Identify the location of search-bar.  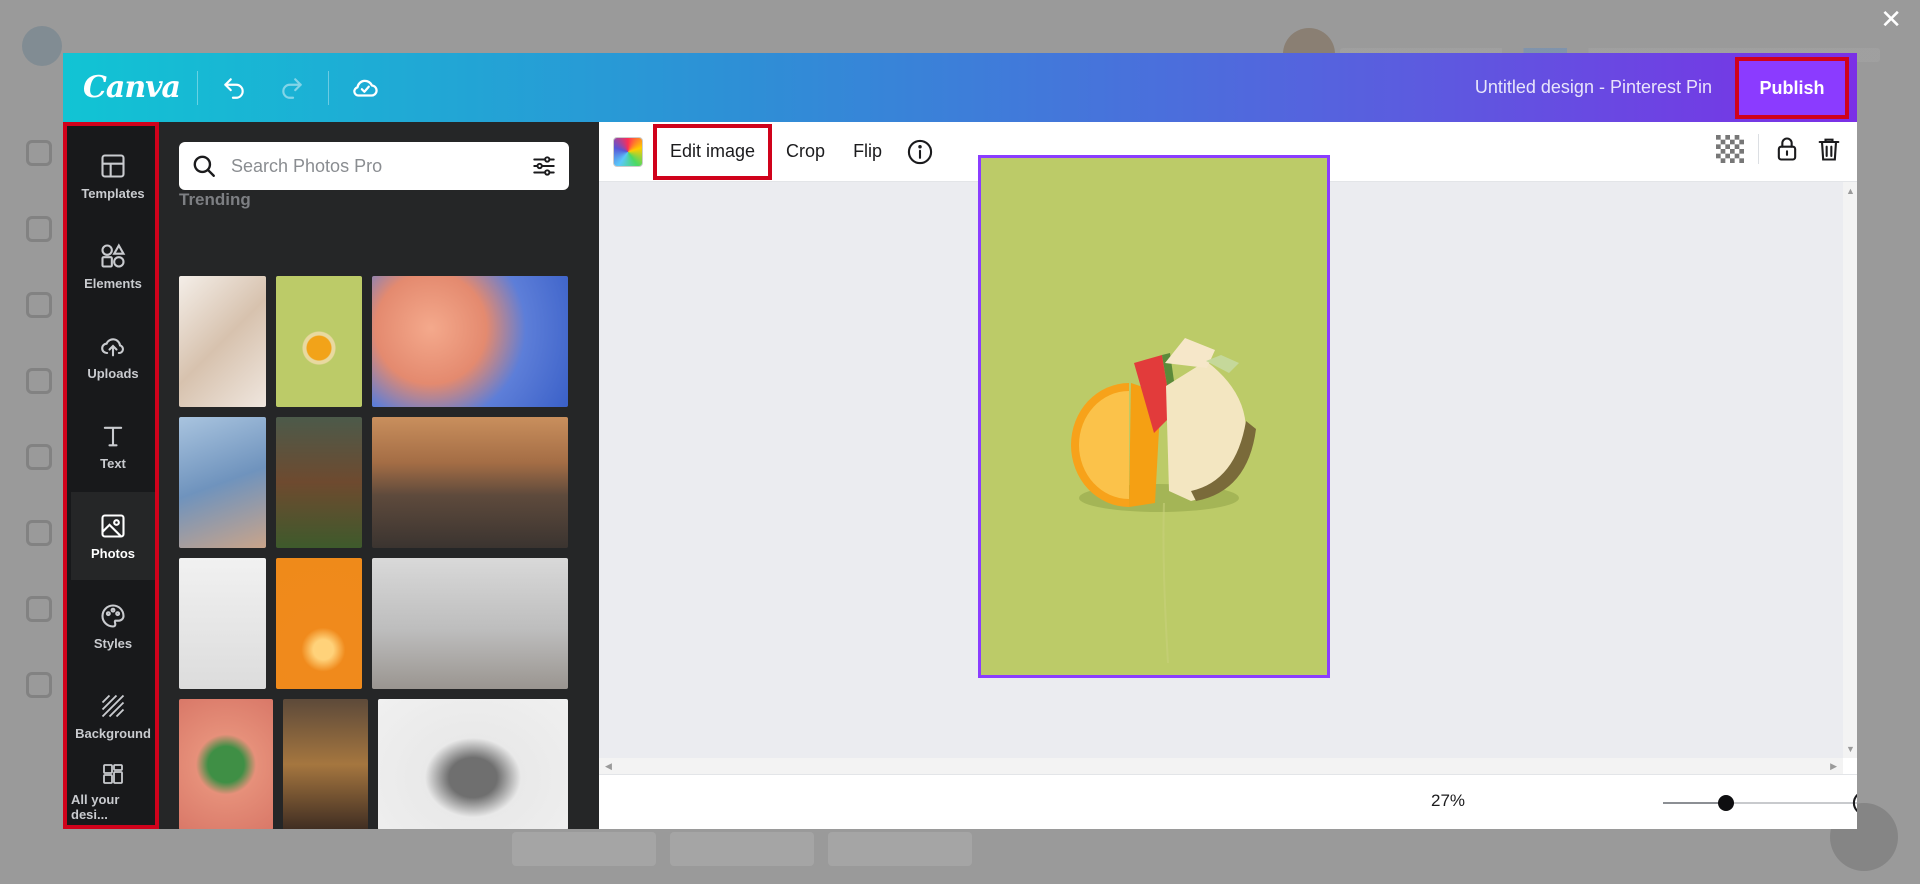
(374, 166).